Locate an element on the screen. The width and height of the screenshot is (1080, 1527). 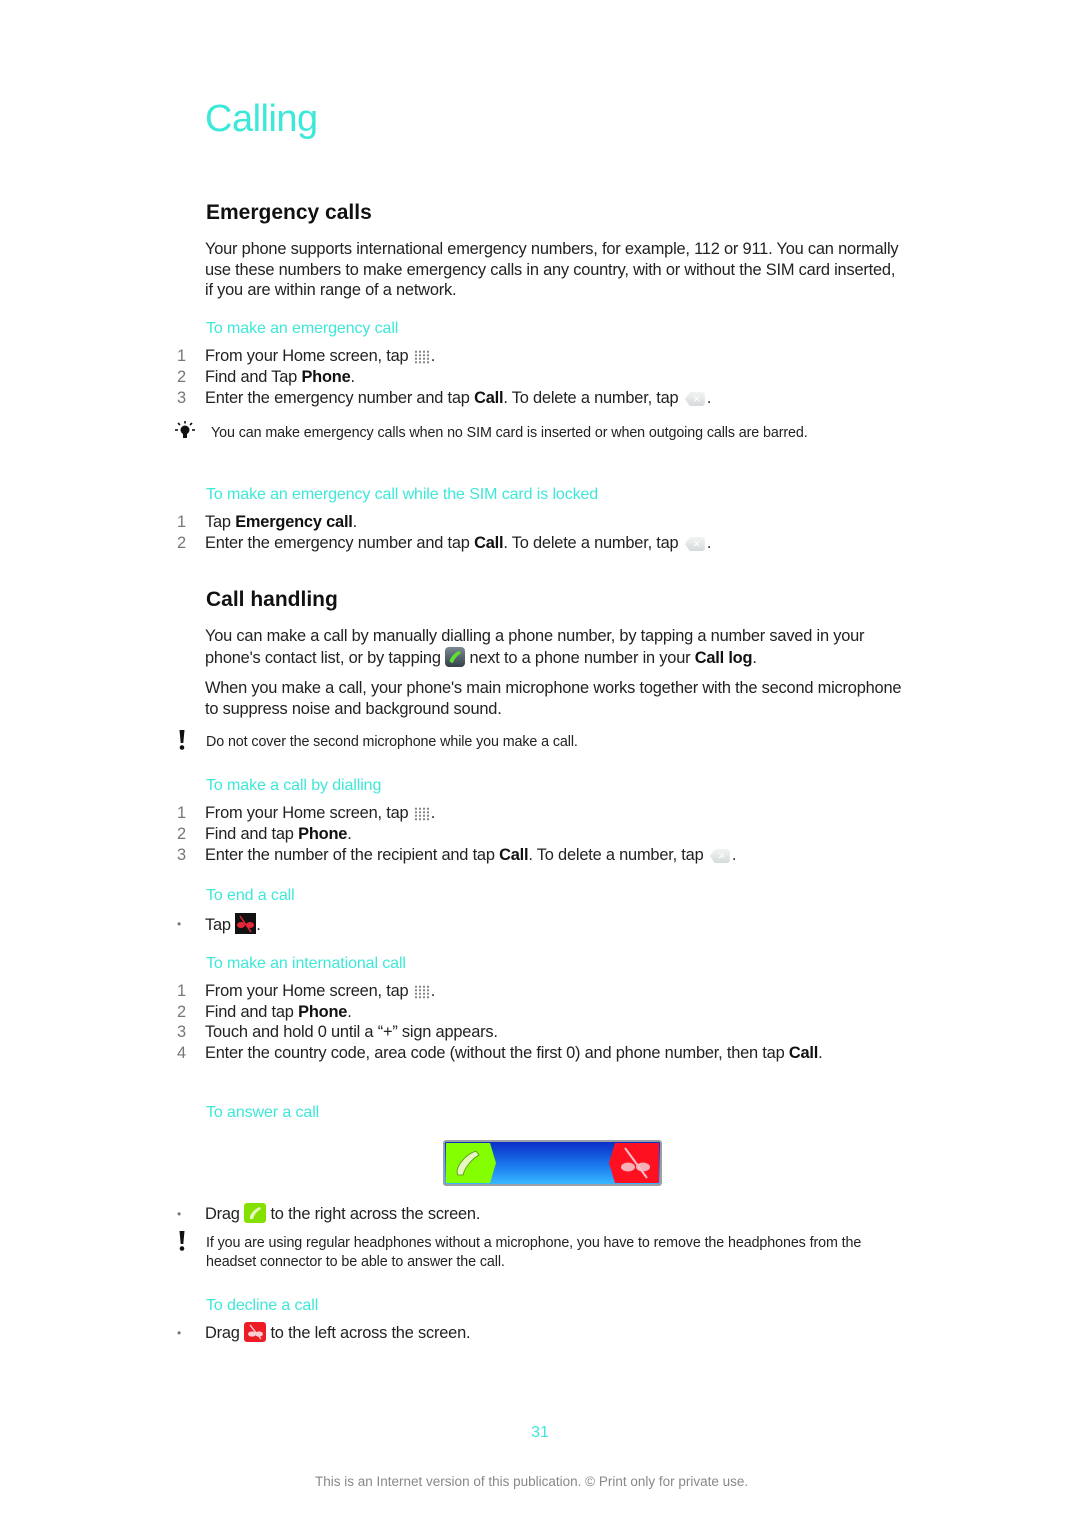
answer-decline-slider is located at coordinates (552, 1163).